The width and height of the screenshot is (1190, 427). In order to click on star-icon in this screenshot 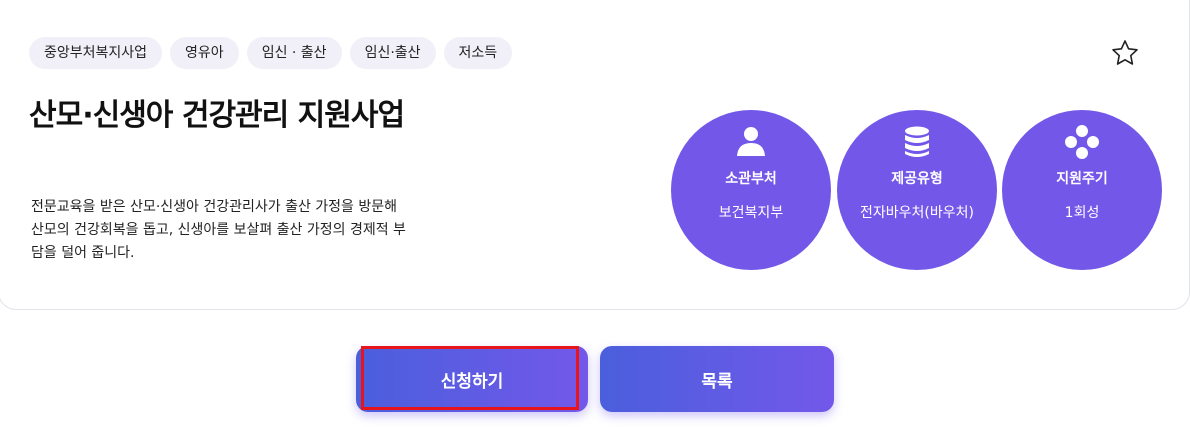, I will do `click(1125, 53)`.